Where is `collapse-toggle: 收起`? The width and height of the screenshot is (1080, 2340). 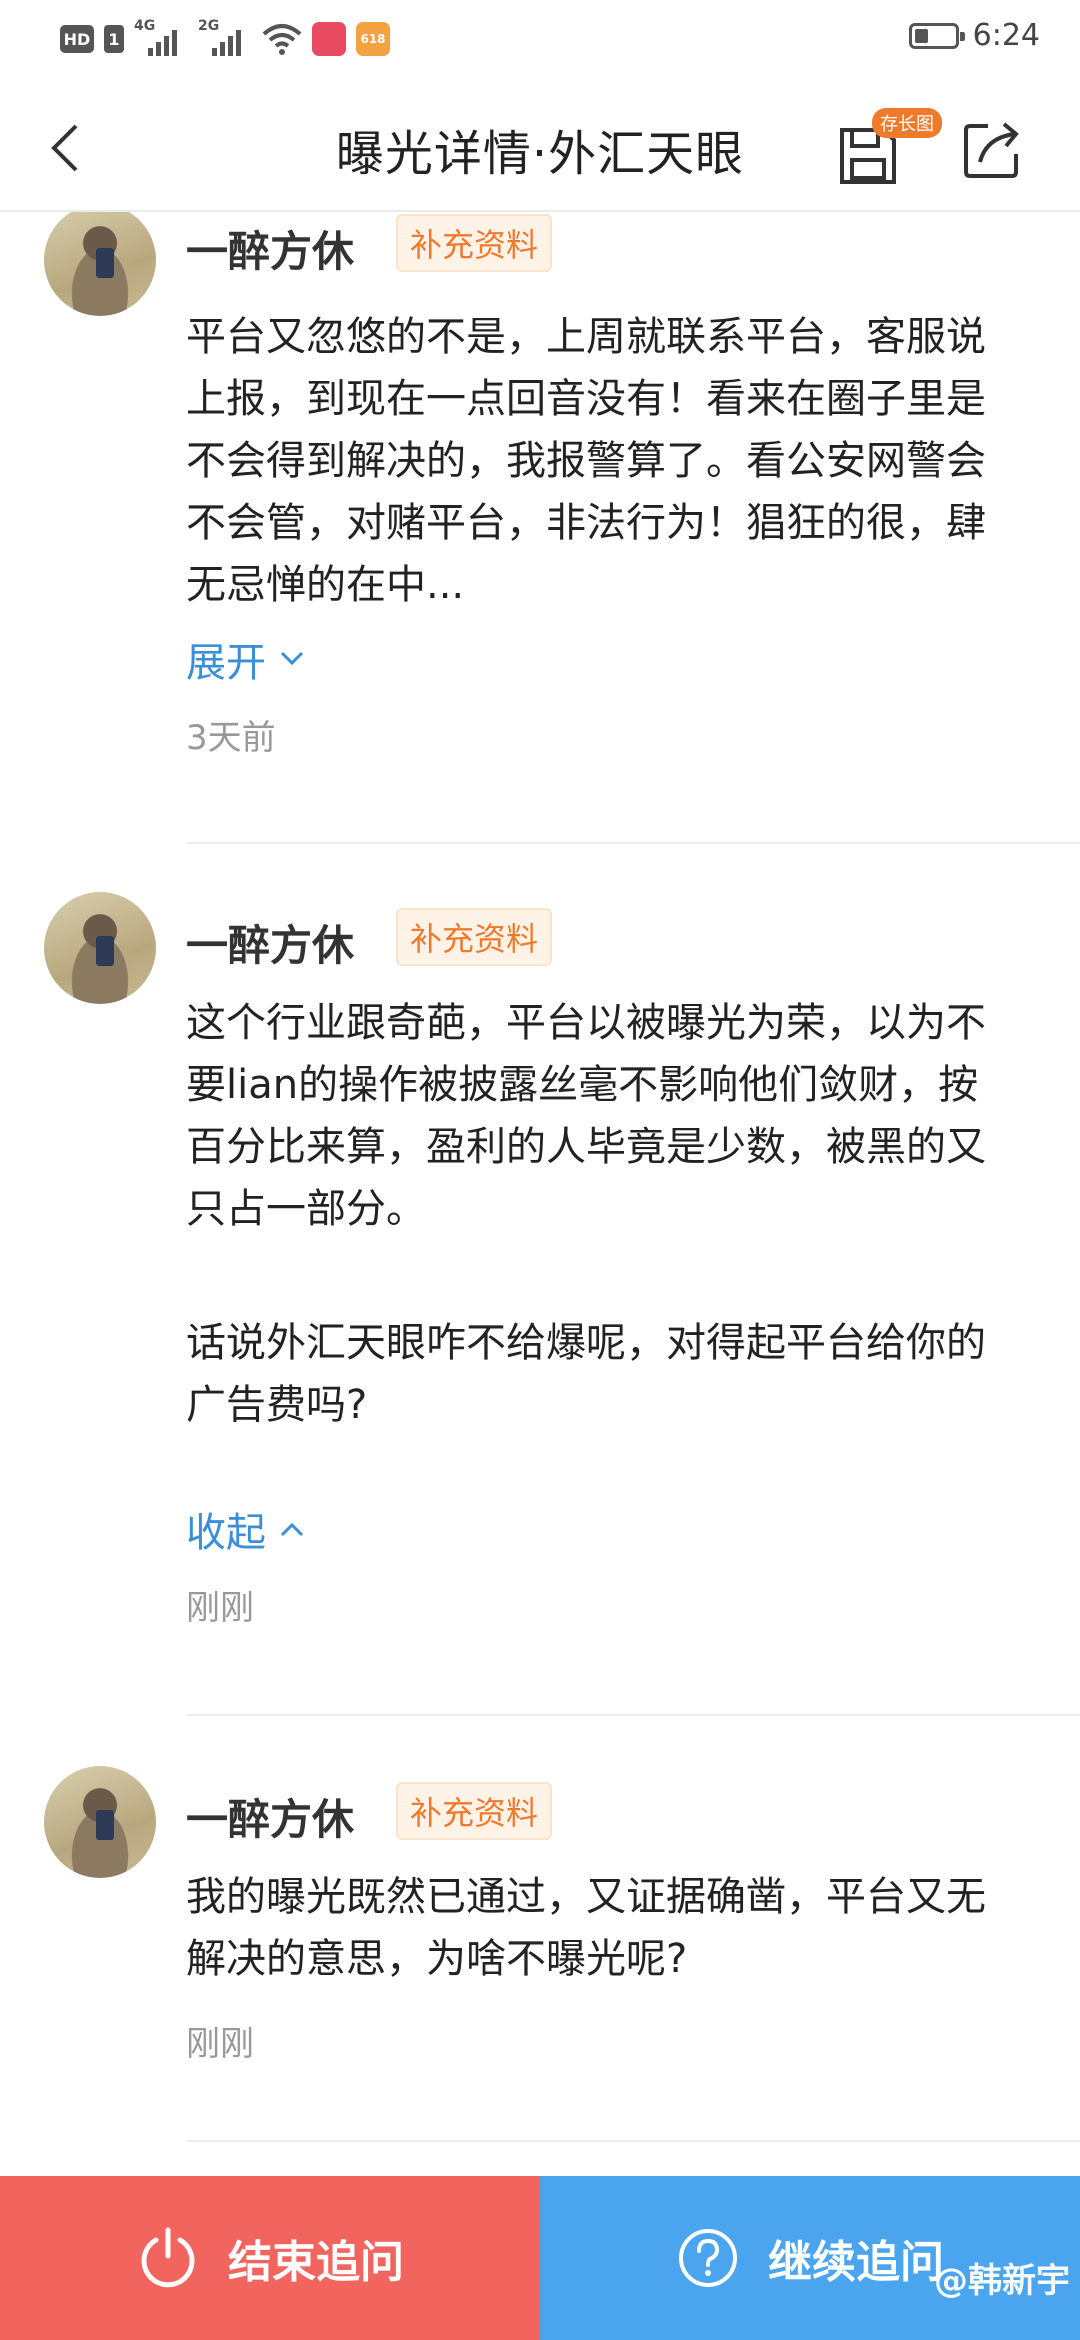 collapse-toggle: 收起 is located at coordinates (246, 1529).